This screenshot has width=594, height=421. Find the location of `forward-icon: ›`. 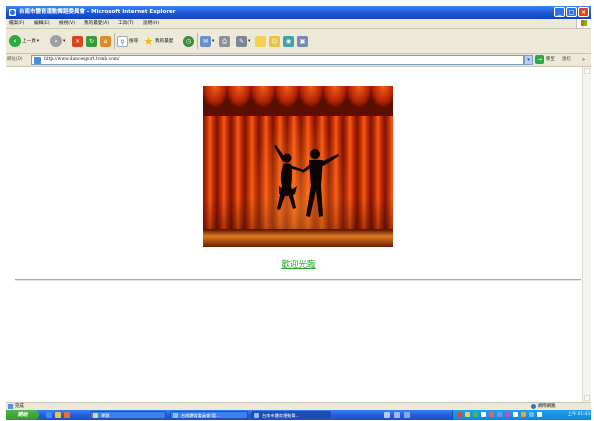

forward-icon: › is located at coordinates (56, 41).